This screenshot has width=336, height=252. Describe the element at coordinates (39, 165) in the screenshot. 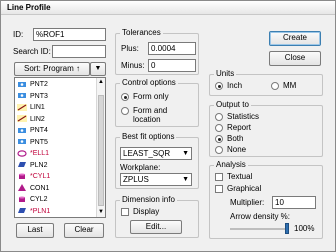

I see `list-item-label: PLN2` at that location.